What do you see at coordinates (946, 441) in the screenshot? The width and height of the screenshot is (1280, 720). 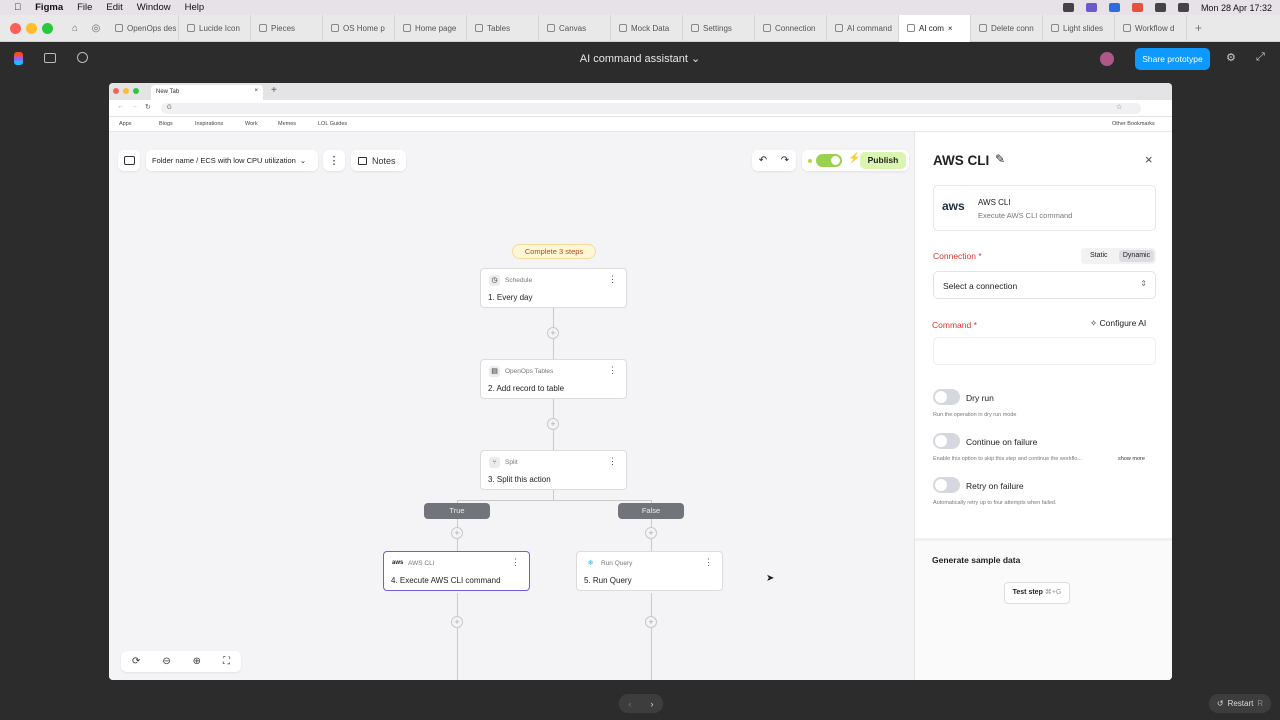 I see `continue-on-failure-toggle` at bounding box center [946, 441].